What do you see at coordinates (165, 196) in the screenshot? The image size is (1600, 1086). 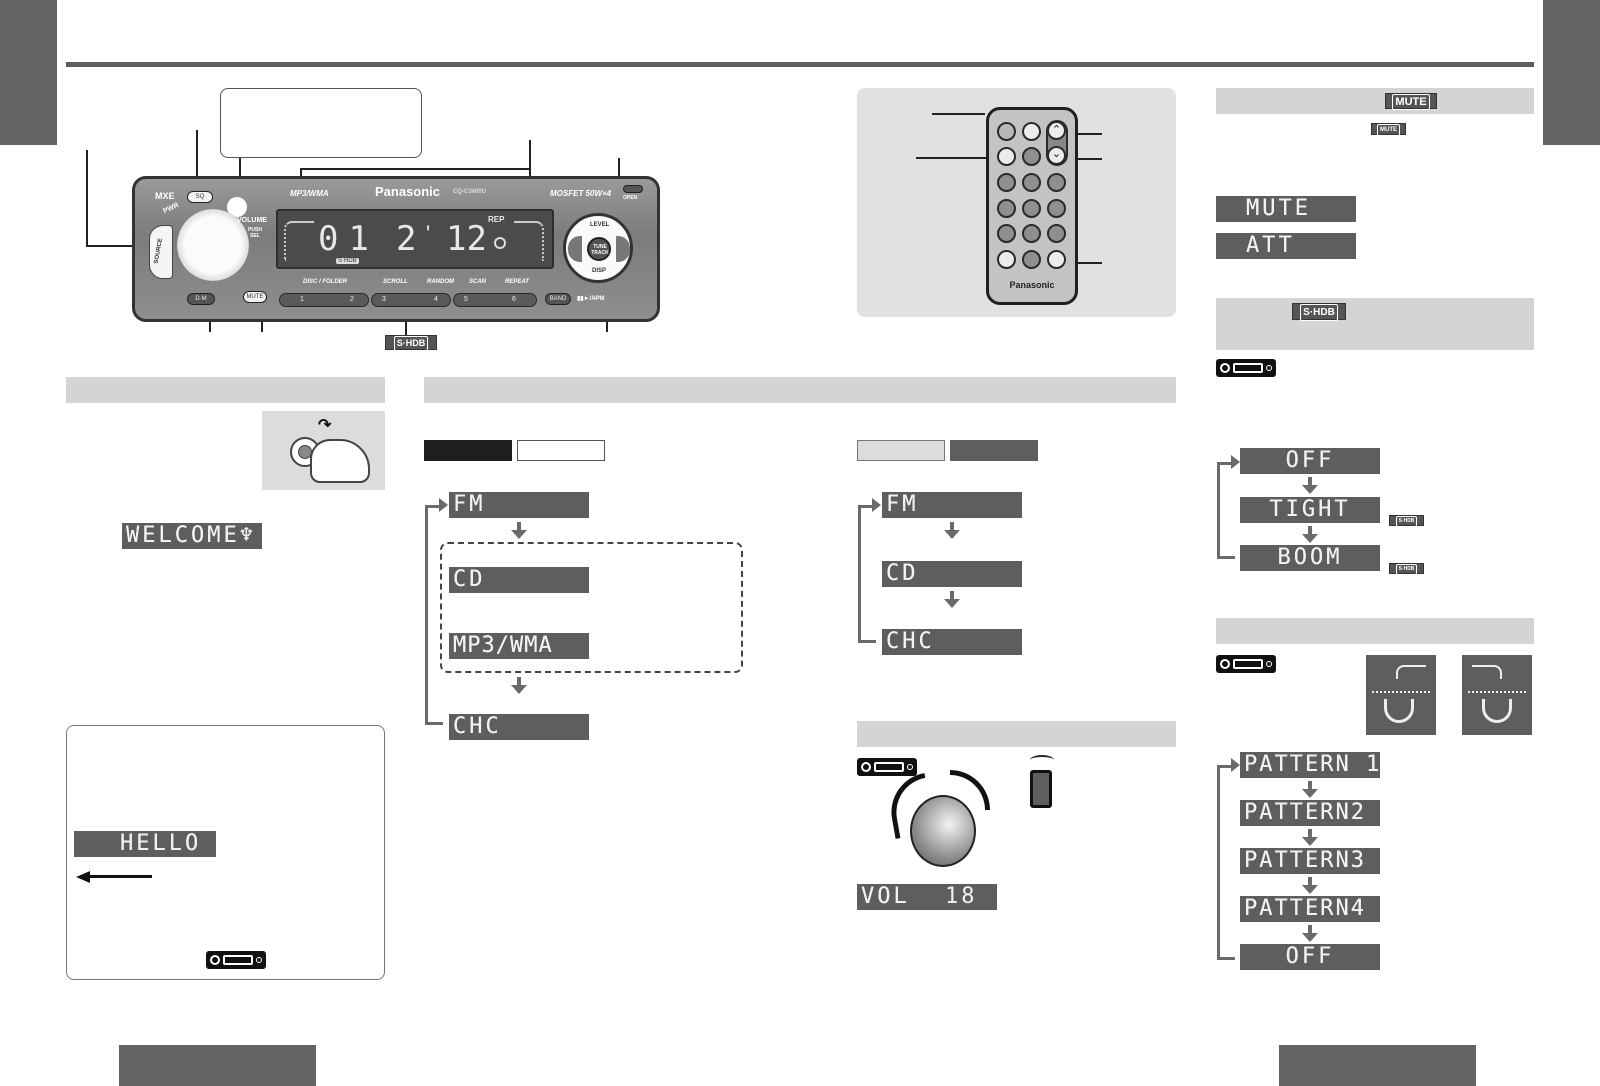 I see `mxe-logo: MXE` at bounding box center [165, 196].